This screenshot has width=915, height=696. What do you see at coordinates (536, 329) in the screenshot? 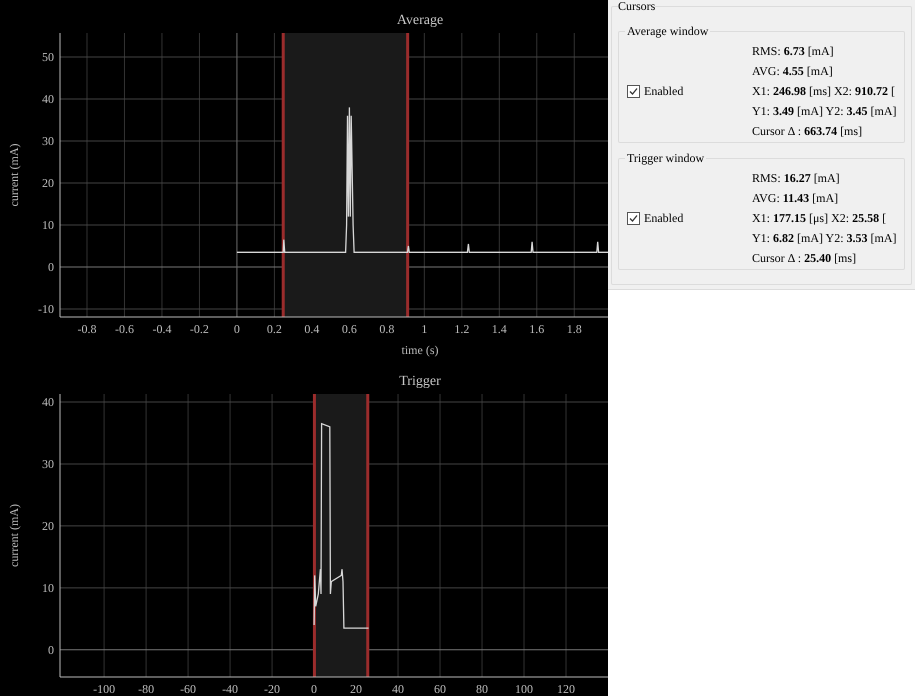
I see `x-tick-label: 1.6` at bounding box center [536, 329].